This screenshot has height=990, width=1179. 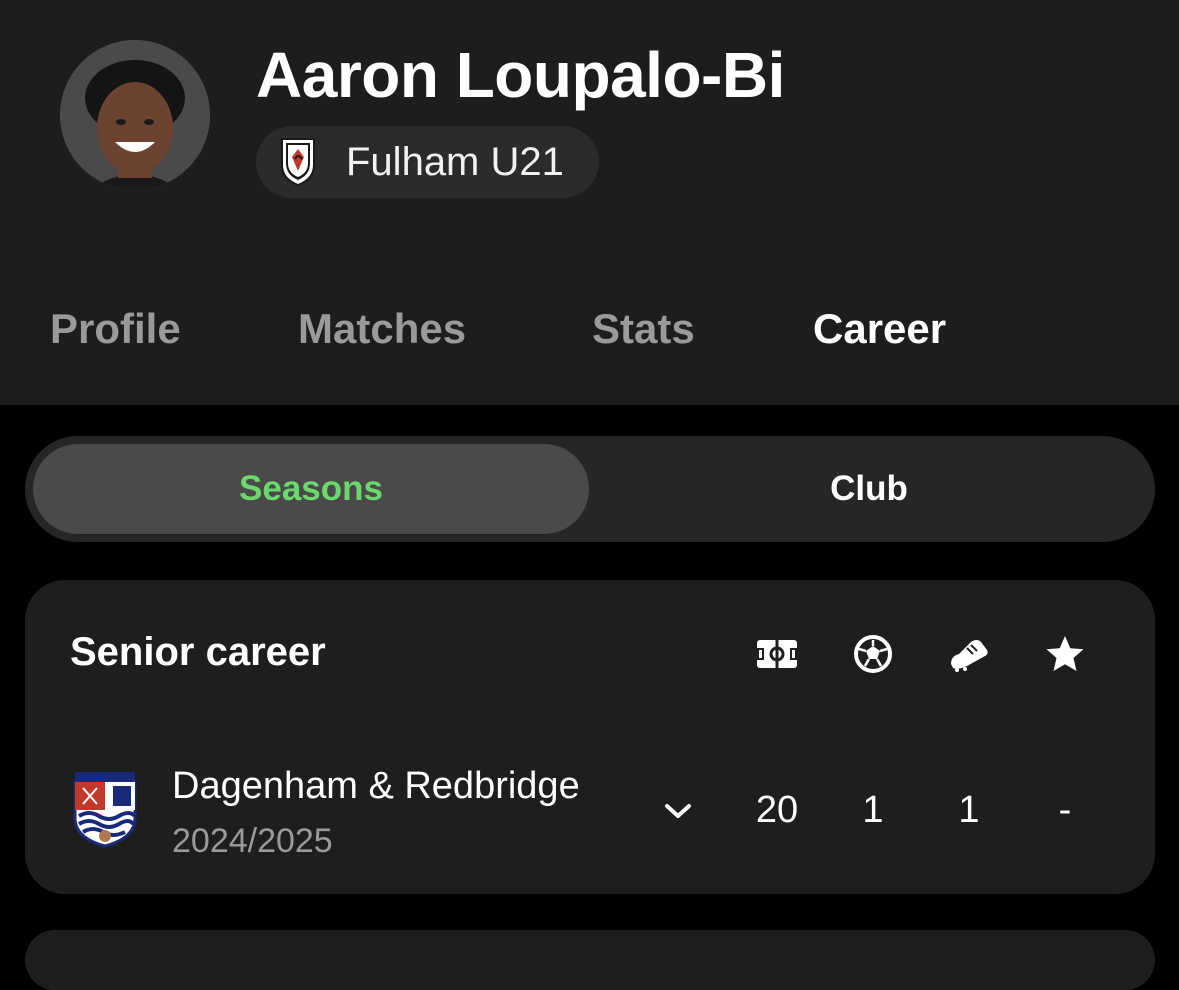 What do you see at coordinates (873, 654) in the screenshot?
I see `ball-icon` at bounding box center [873, 654].